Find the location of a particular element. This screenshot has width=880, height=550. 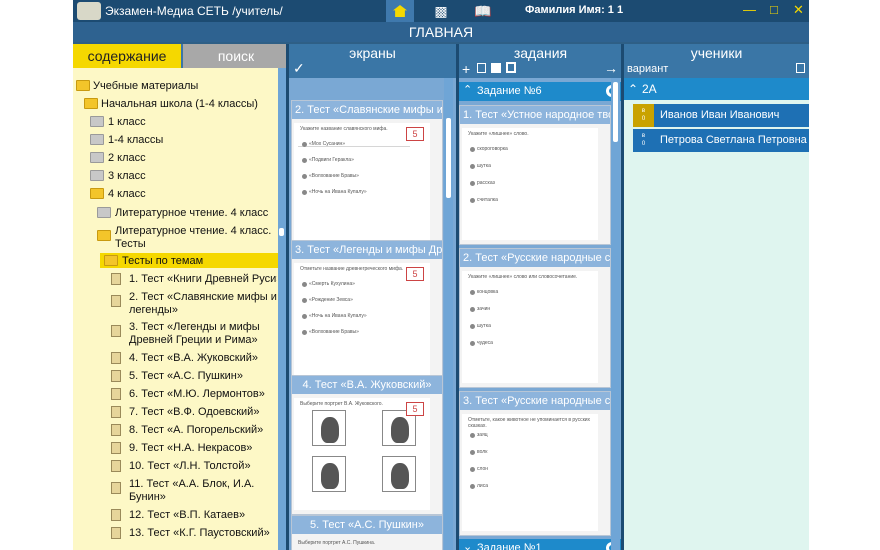

tree-node-class1-4: 1-4 классы is located at coordinates (135, 140).